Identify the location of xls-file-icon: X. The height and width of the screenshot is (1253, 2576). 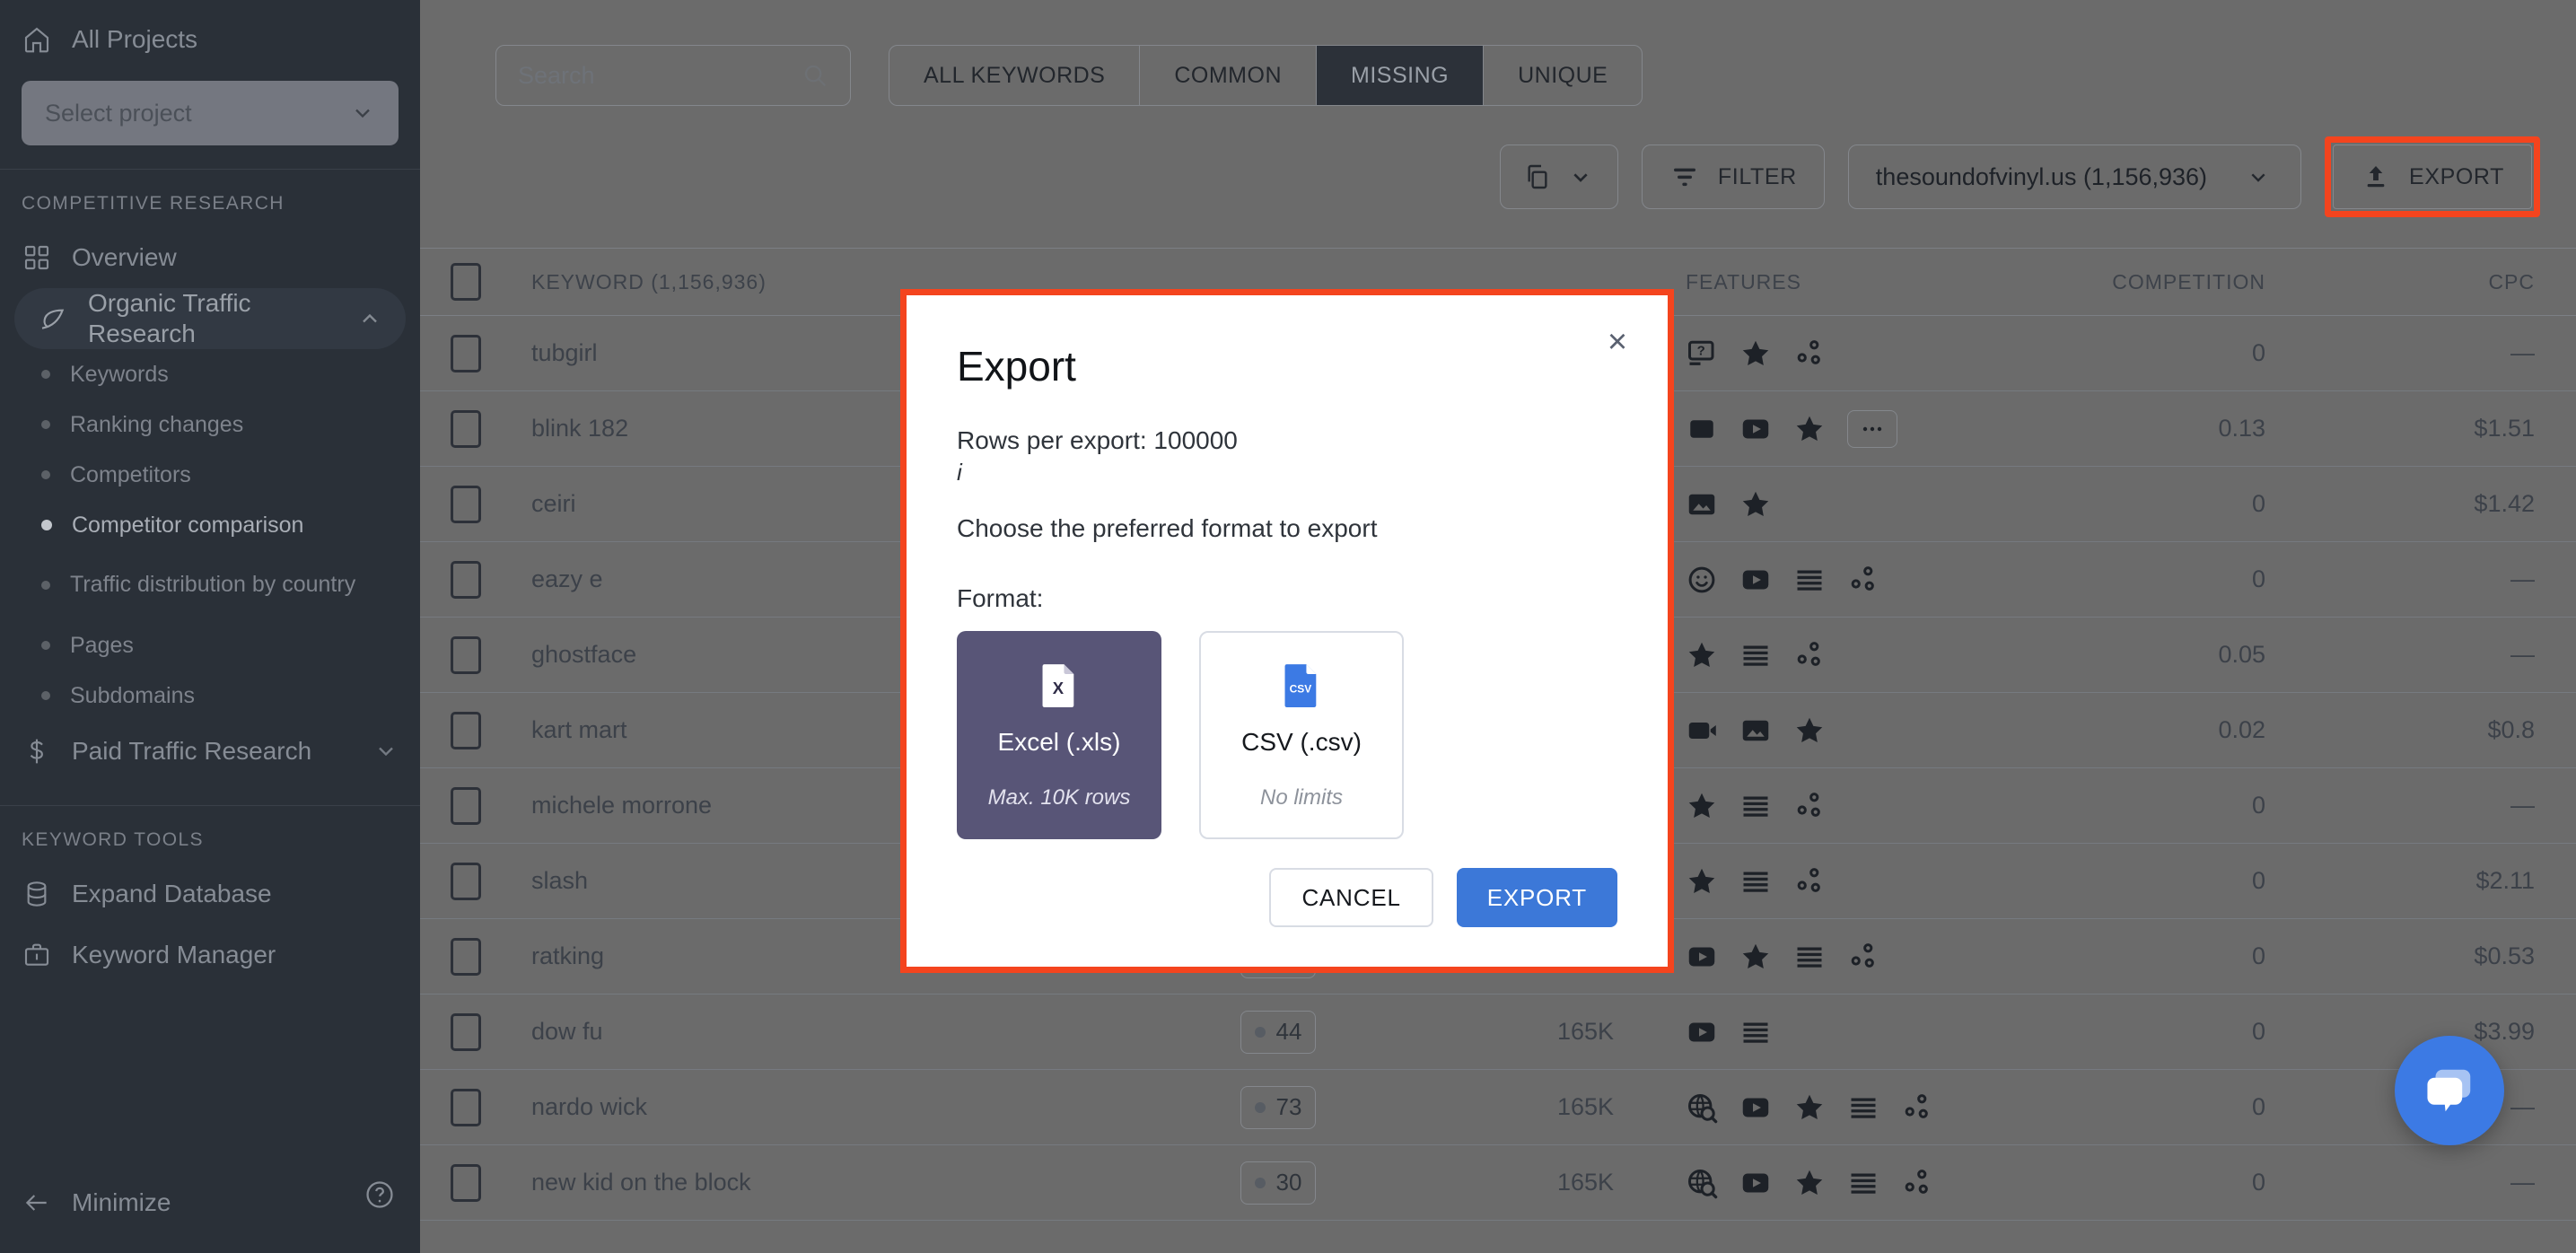
(1059, 685).